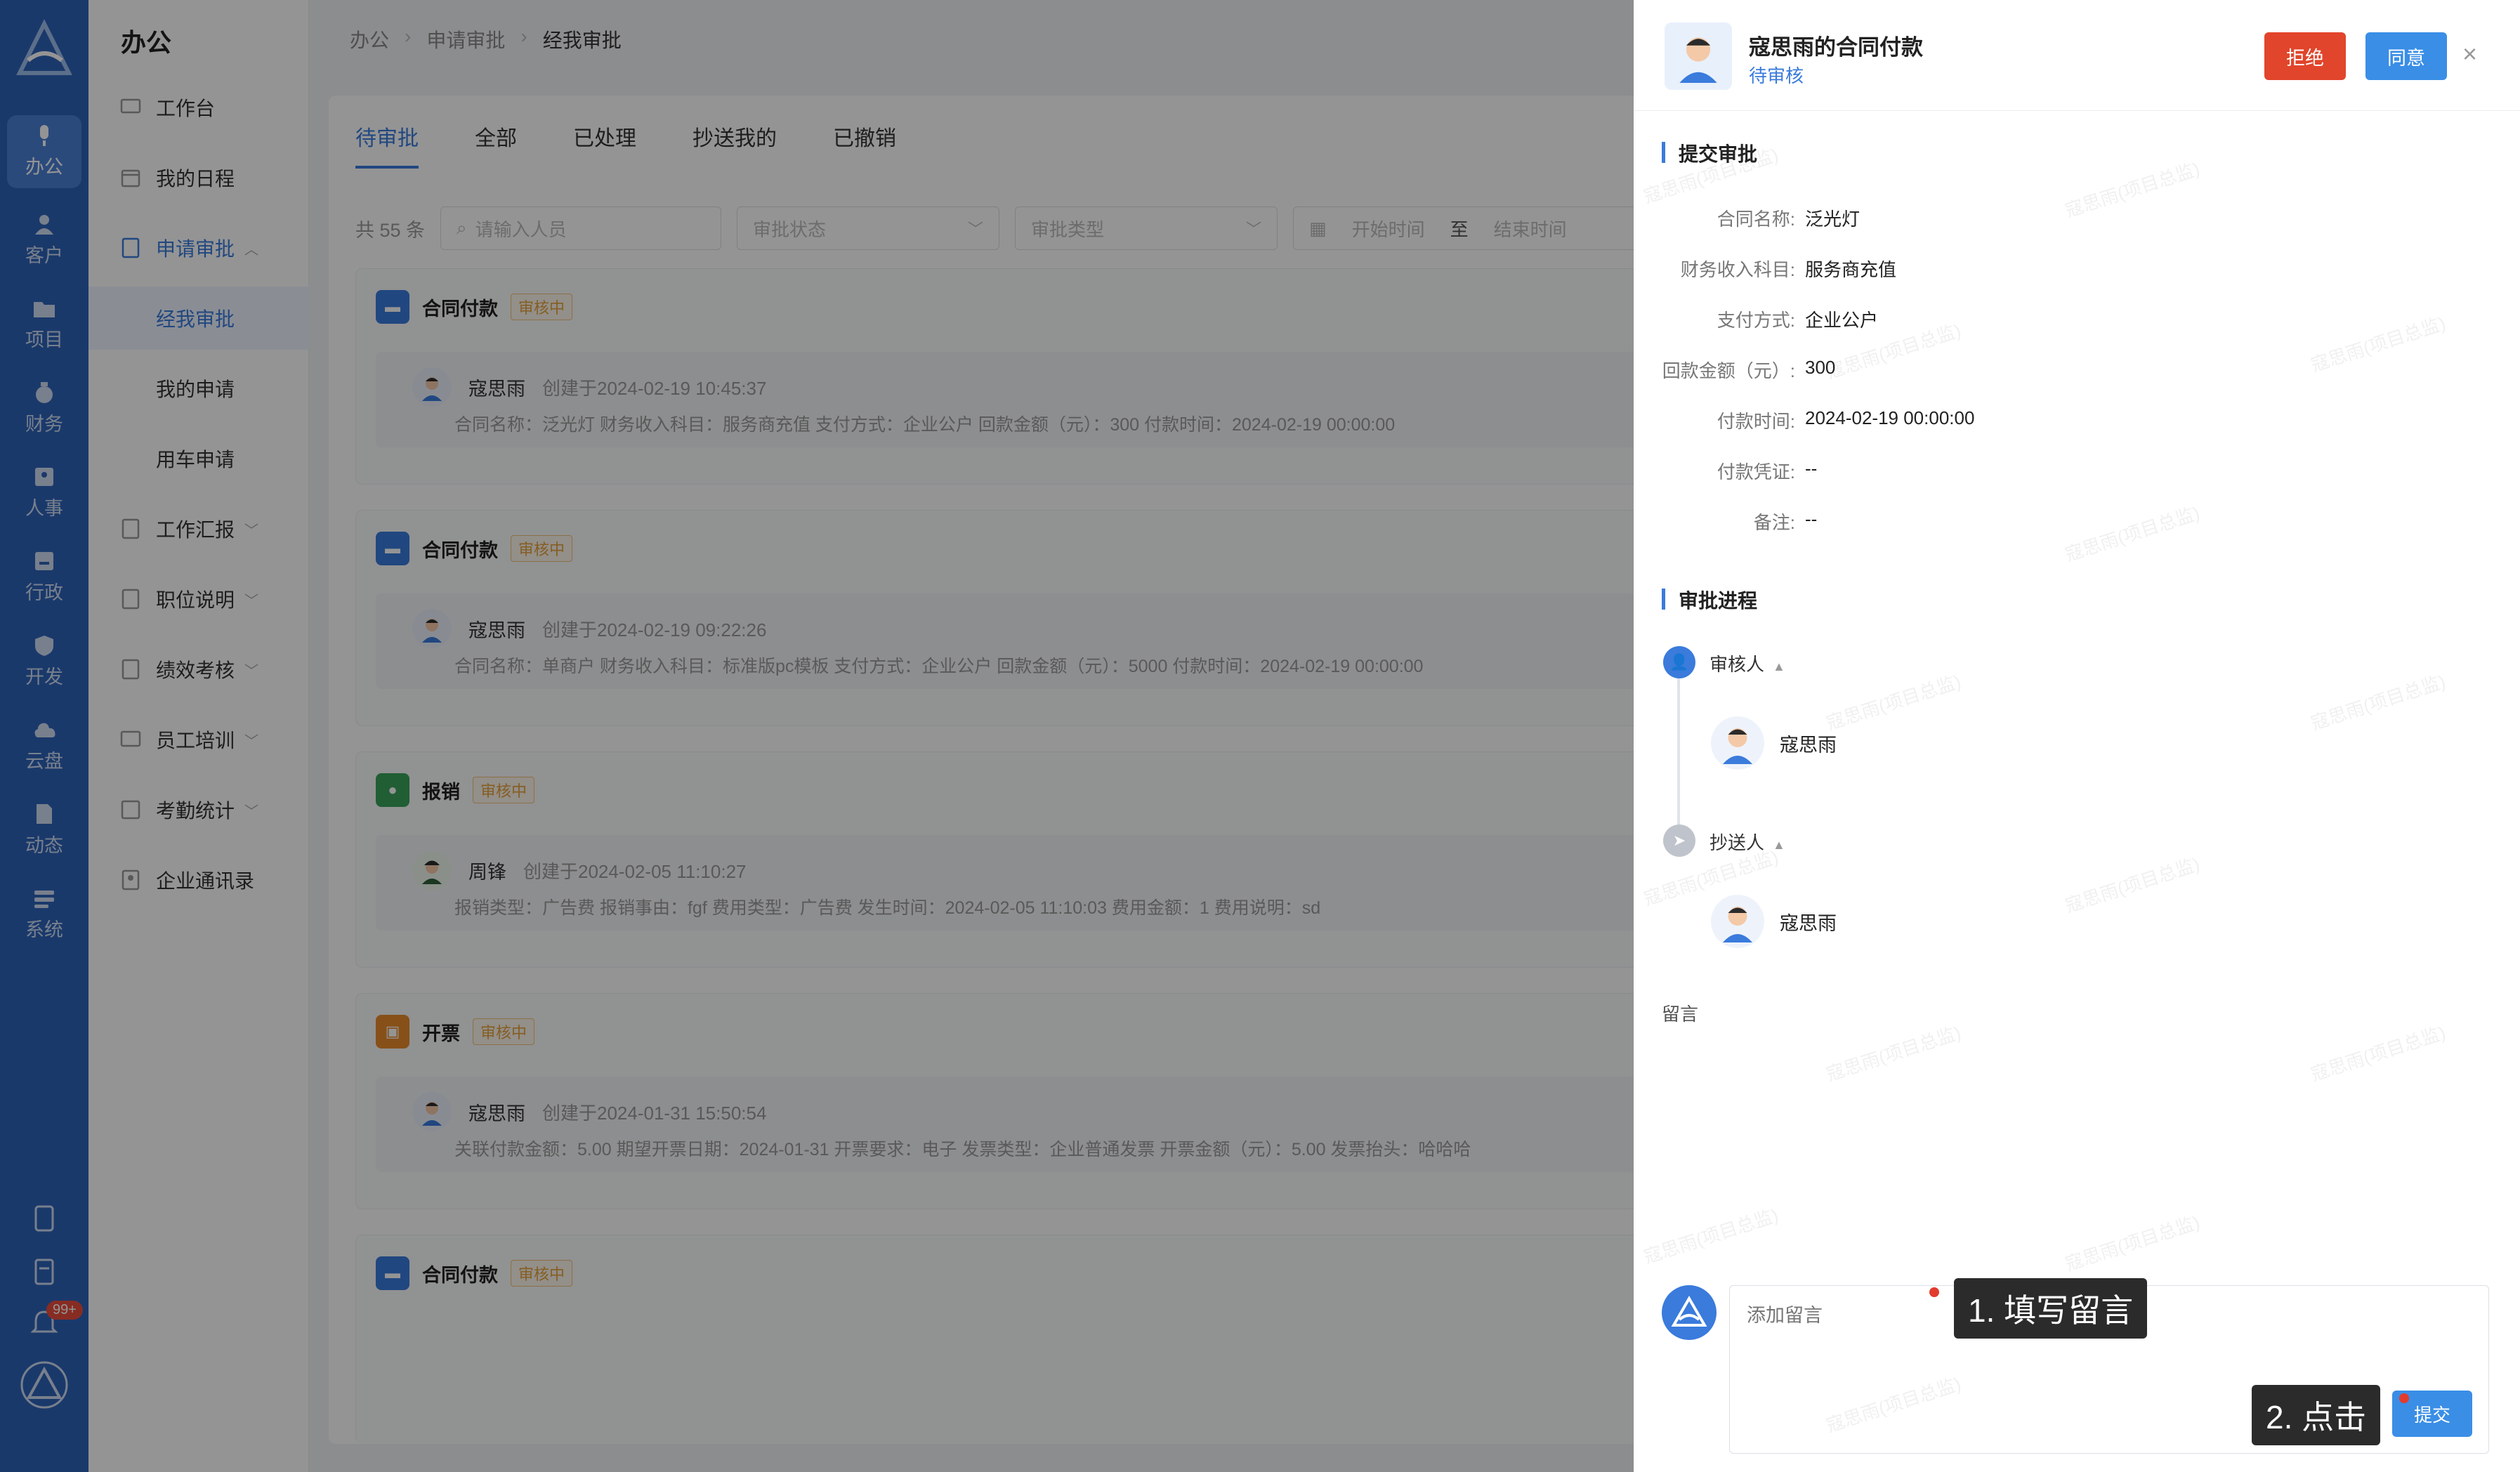 This screenshot has width=2520, height=1472. Describe the element at coordinates (2051, 1308) in the screenshot. I see `hint-fill-message: 1. 填写留言` at that location.